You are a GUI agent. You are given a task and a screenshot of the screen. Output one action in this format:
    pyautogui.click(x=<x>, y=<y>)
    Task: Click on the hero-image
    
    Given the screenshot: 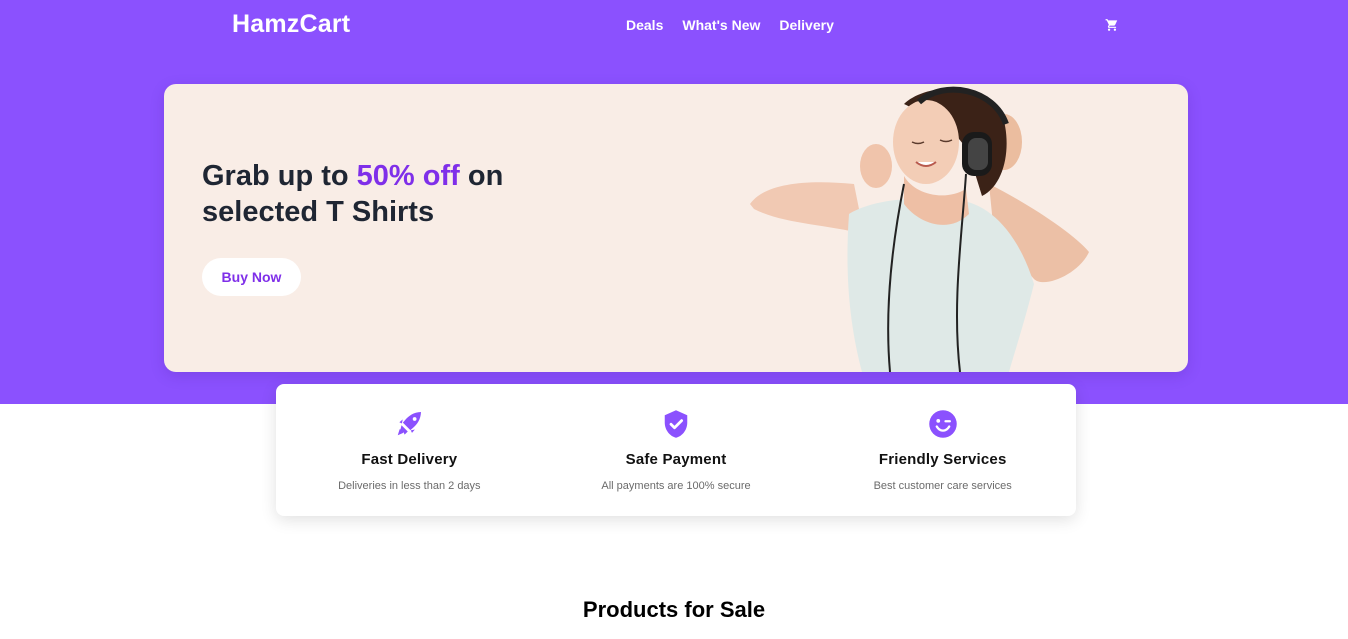 What is the action you would take?
    pyautogui.click(x=919, y=229)
    